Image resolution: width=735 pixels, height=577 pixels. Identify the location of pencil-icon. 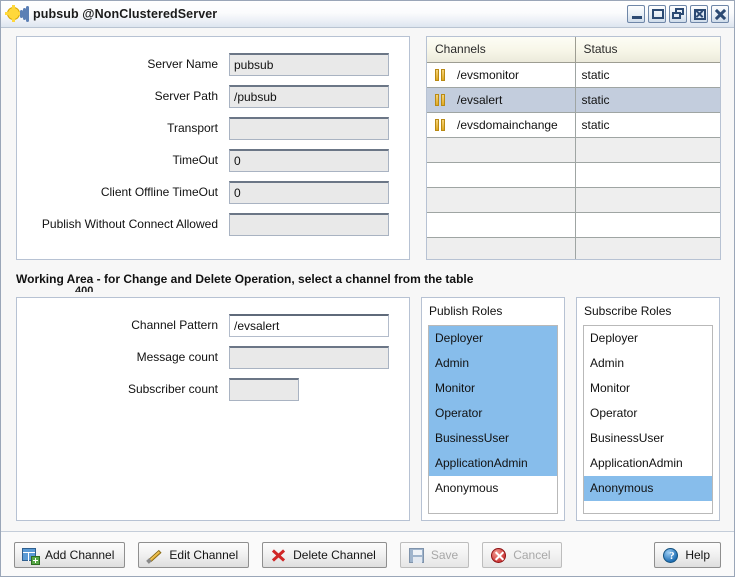
(154, 555).